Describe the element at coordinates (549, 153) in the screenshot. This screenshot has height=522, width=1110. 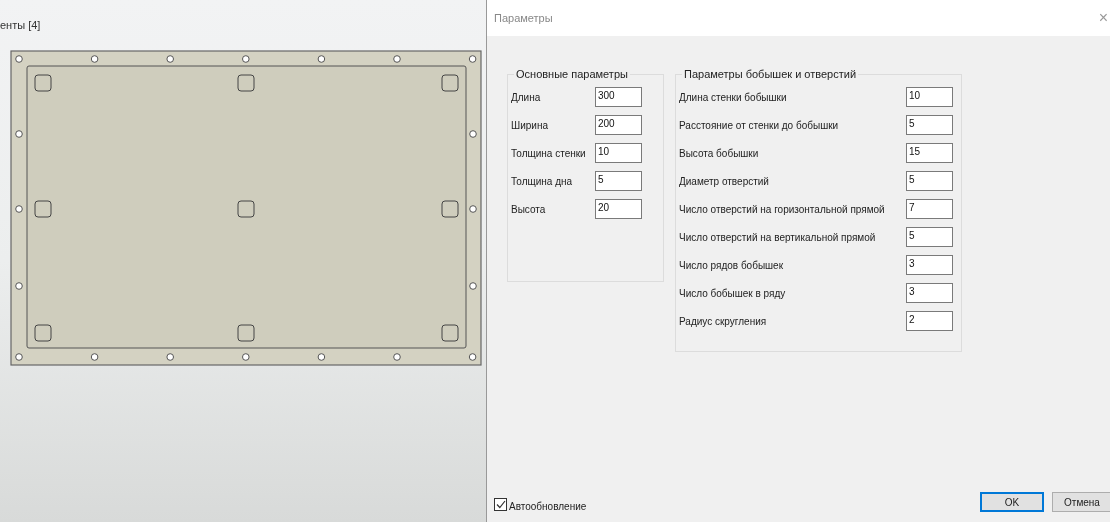
I see `field-label: Толщина стенки` at that location.